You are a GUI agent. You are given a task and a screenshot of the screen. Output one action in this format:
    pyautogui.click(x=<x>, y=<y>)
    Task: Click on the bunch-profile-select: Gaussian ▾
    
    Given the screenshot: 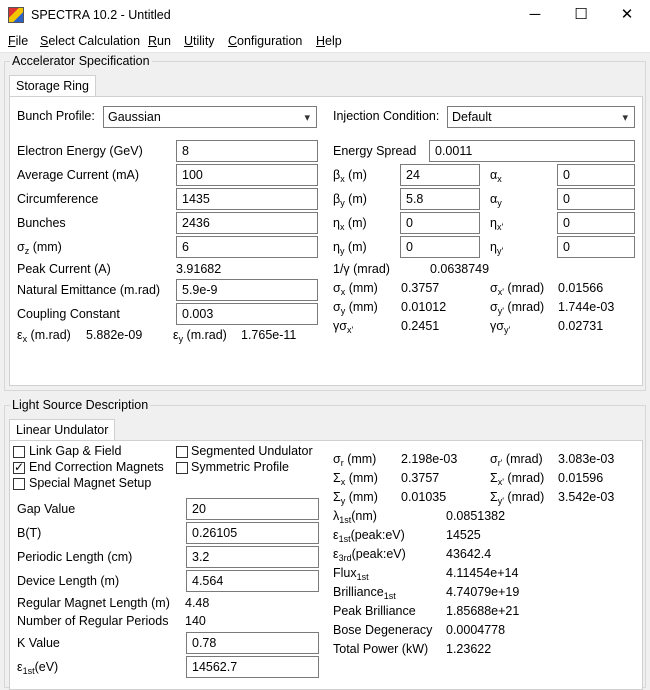 What is the action you would take?
    pyautogui.click(x=210, y=117)
    